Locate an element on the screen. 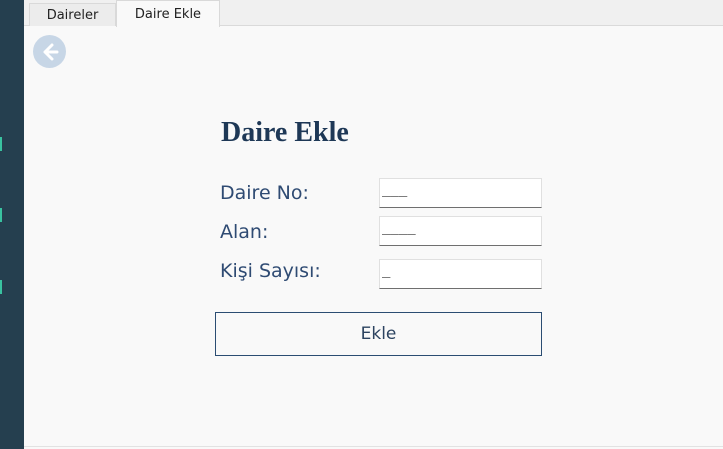  back-button is located at coordinates (49, 51).